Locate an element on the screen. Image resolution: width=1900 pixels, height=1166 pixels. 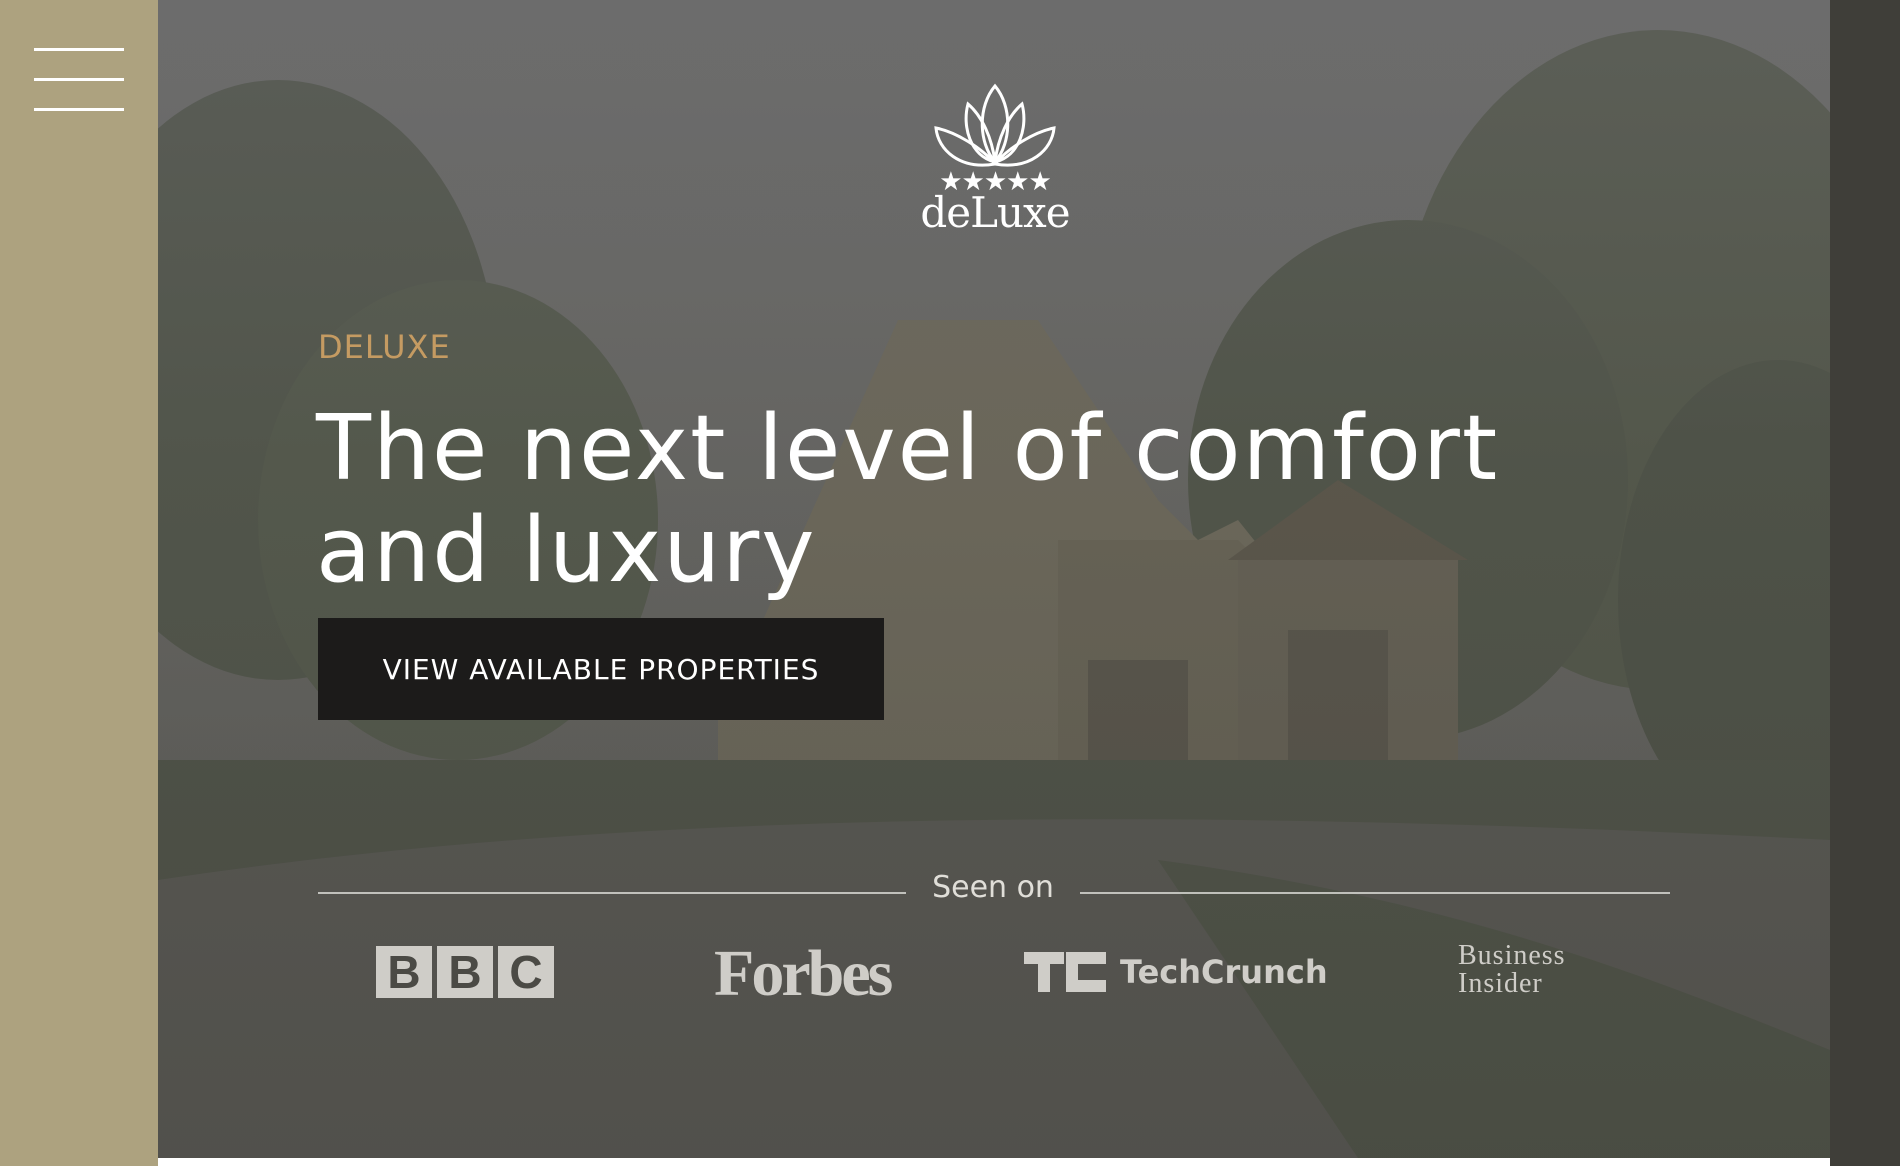
view-properties-button: VIEW AVAILABLE PROPERTIES is located at coordinates (601, 669).